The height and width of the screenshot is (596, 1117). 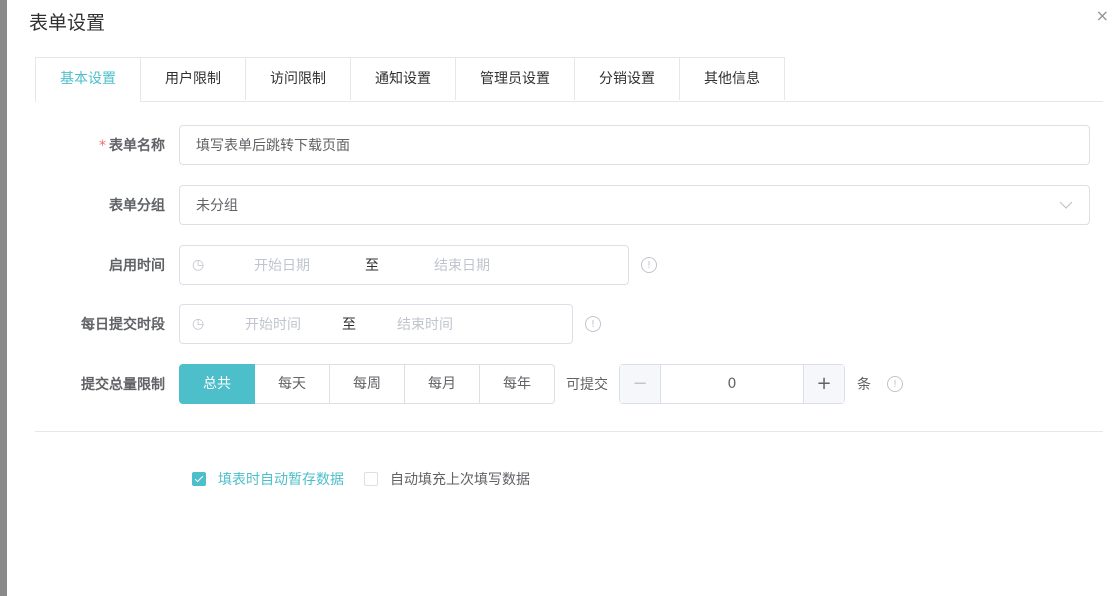 I want to click on required-mark: *, so click(x=102, y=146).